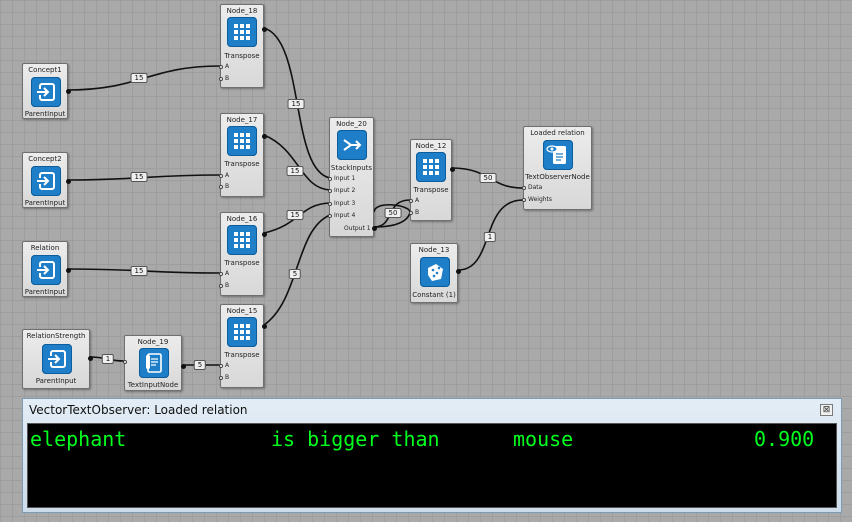 This screenshot has width=852, height=522. Describe the element at coordinates (535, 187) in the screenshot. I see `port-label: Data` at that location.